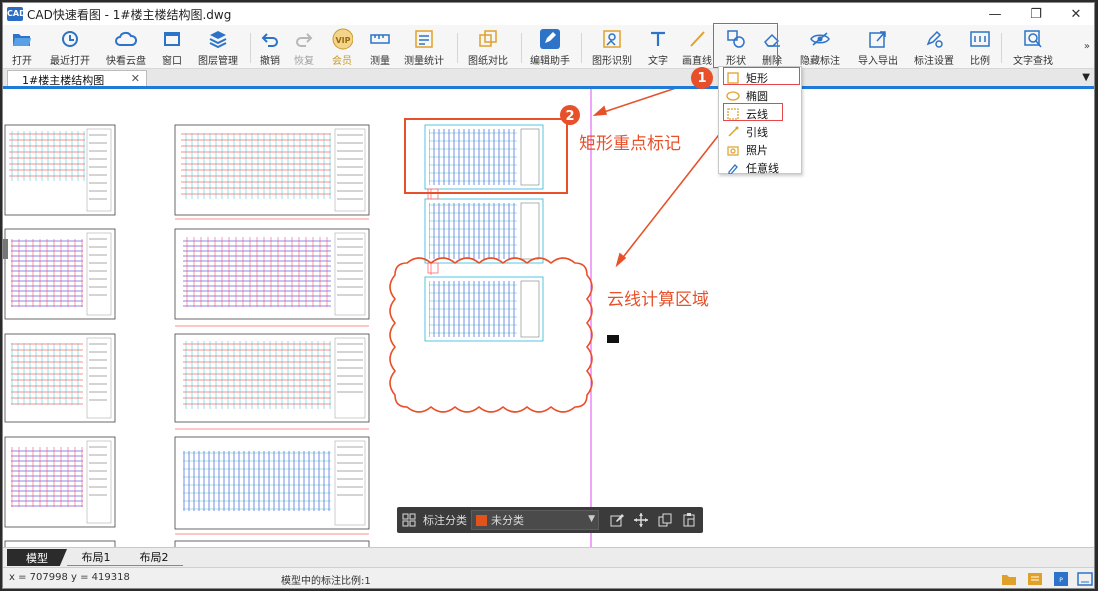 This screenshot has width=1098, height=591. I want to click on recent-icon, so click(70, 39).